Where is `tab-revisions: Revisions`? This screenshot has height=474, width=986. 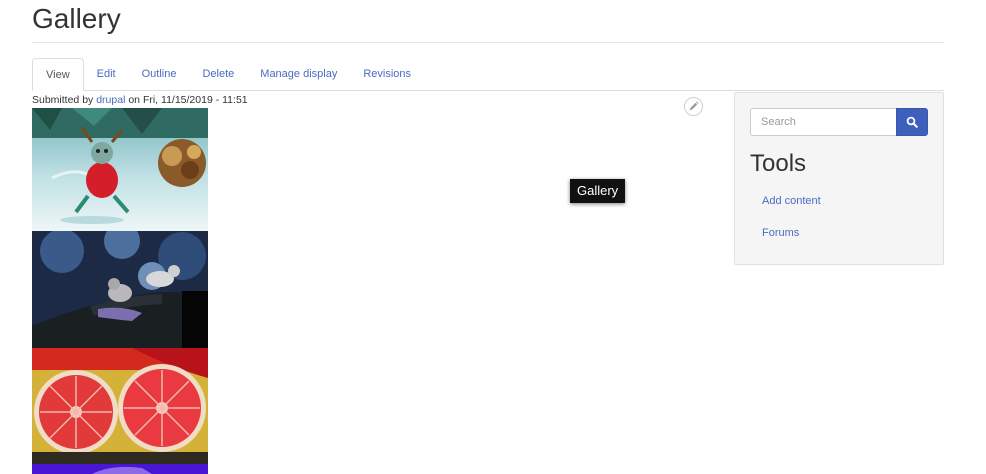
tab-revisions: Revisions is located at coordinates (387, 74).